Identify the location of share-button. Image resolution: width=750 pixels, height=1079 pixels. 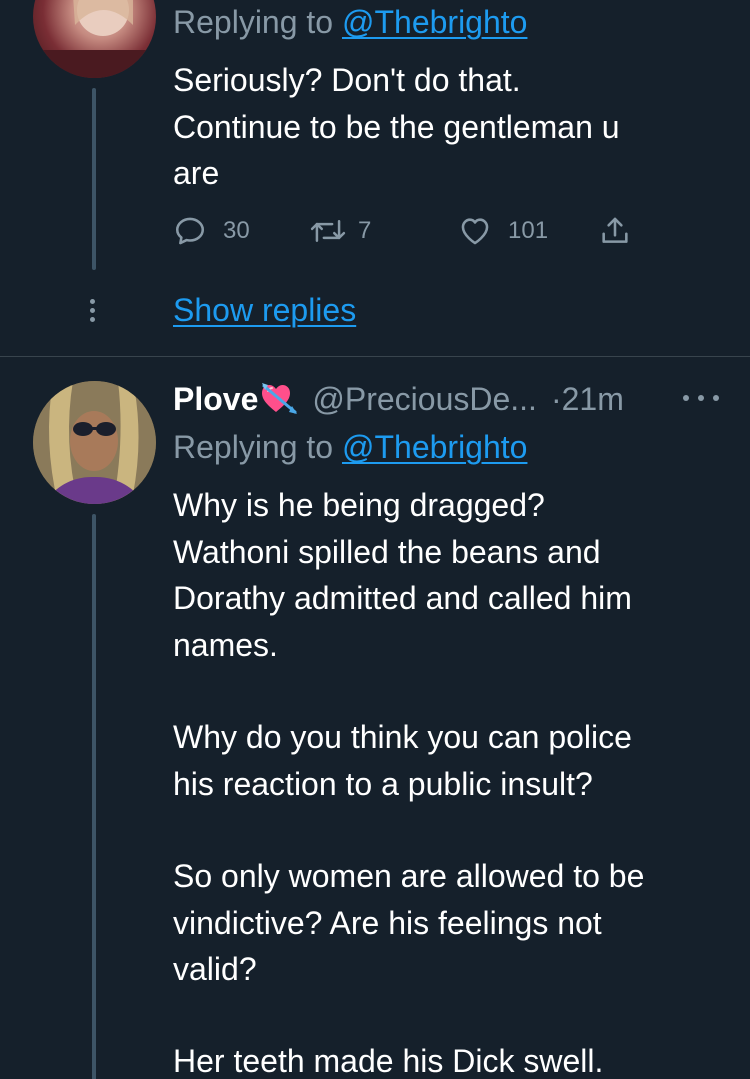
(615, 231).